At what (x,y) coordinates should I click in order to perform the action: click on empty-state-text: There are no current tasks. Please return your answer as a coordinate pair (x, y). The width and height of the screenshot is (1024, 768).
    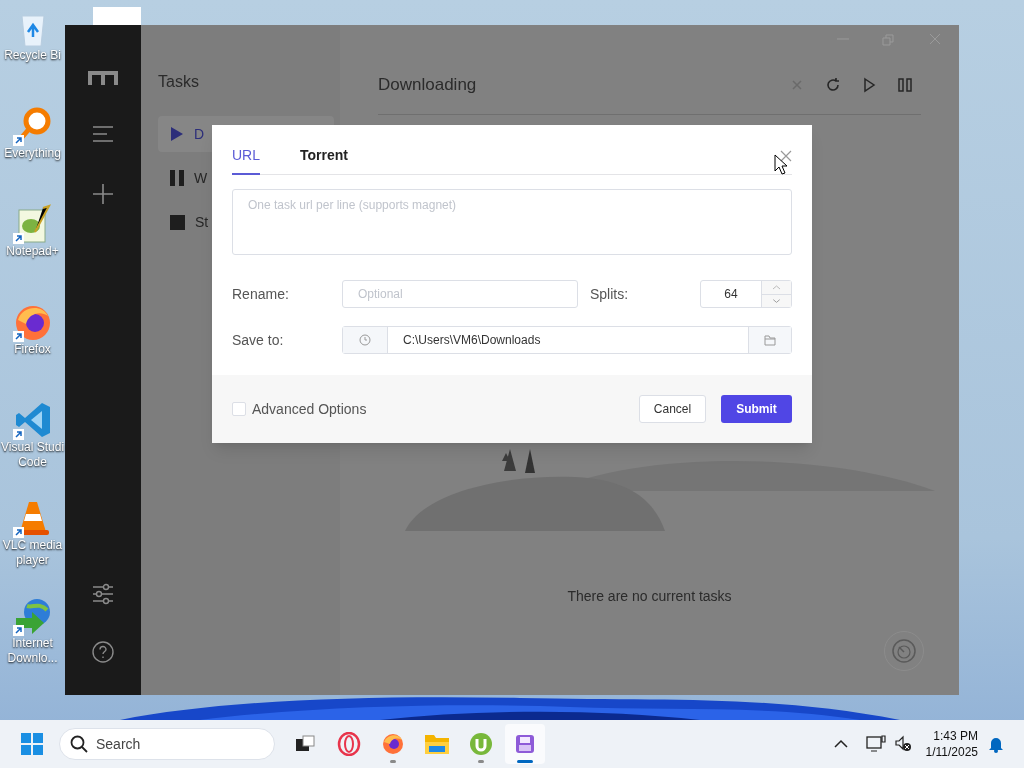
    Looking at the image, I should click on (649, 596).